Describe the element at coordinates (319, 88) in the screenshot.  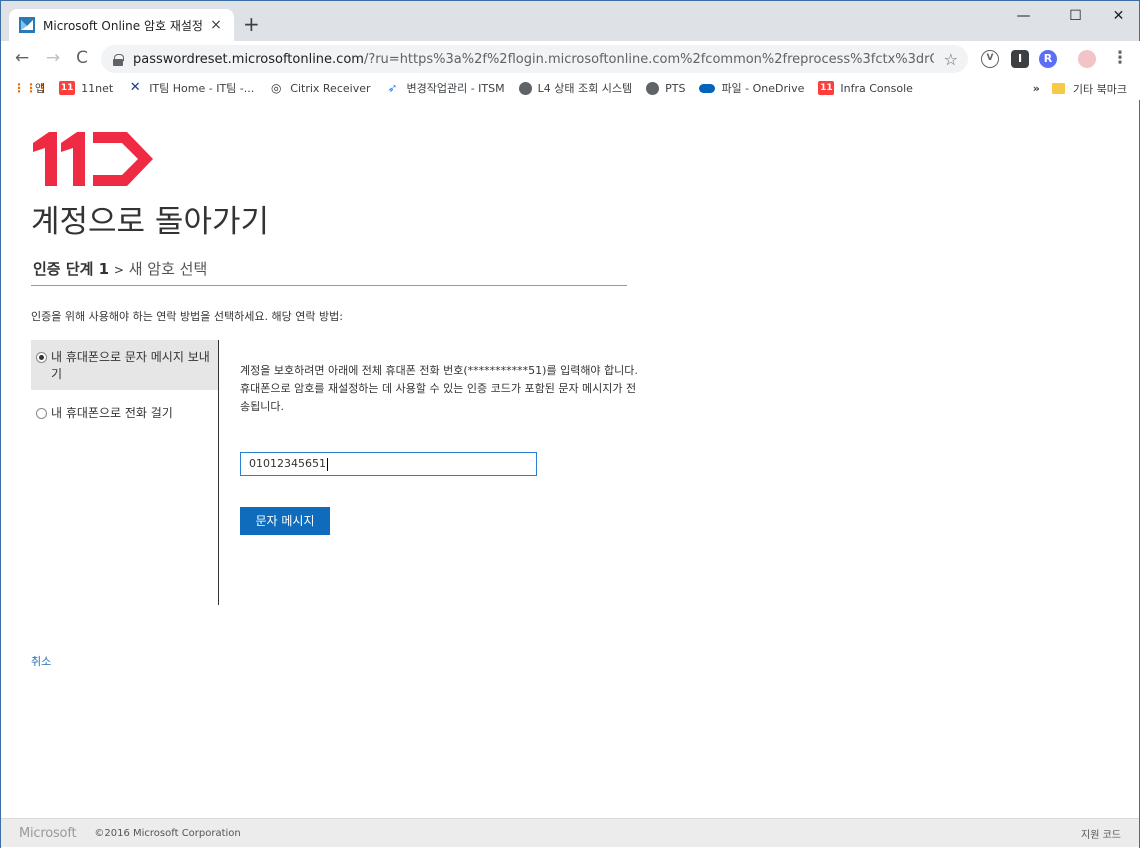
I see `bookmark-citrix: ◎ Citrix Receiver` at that location.